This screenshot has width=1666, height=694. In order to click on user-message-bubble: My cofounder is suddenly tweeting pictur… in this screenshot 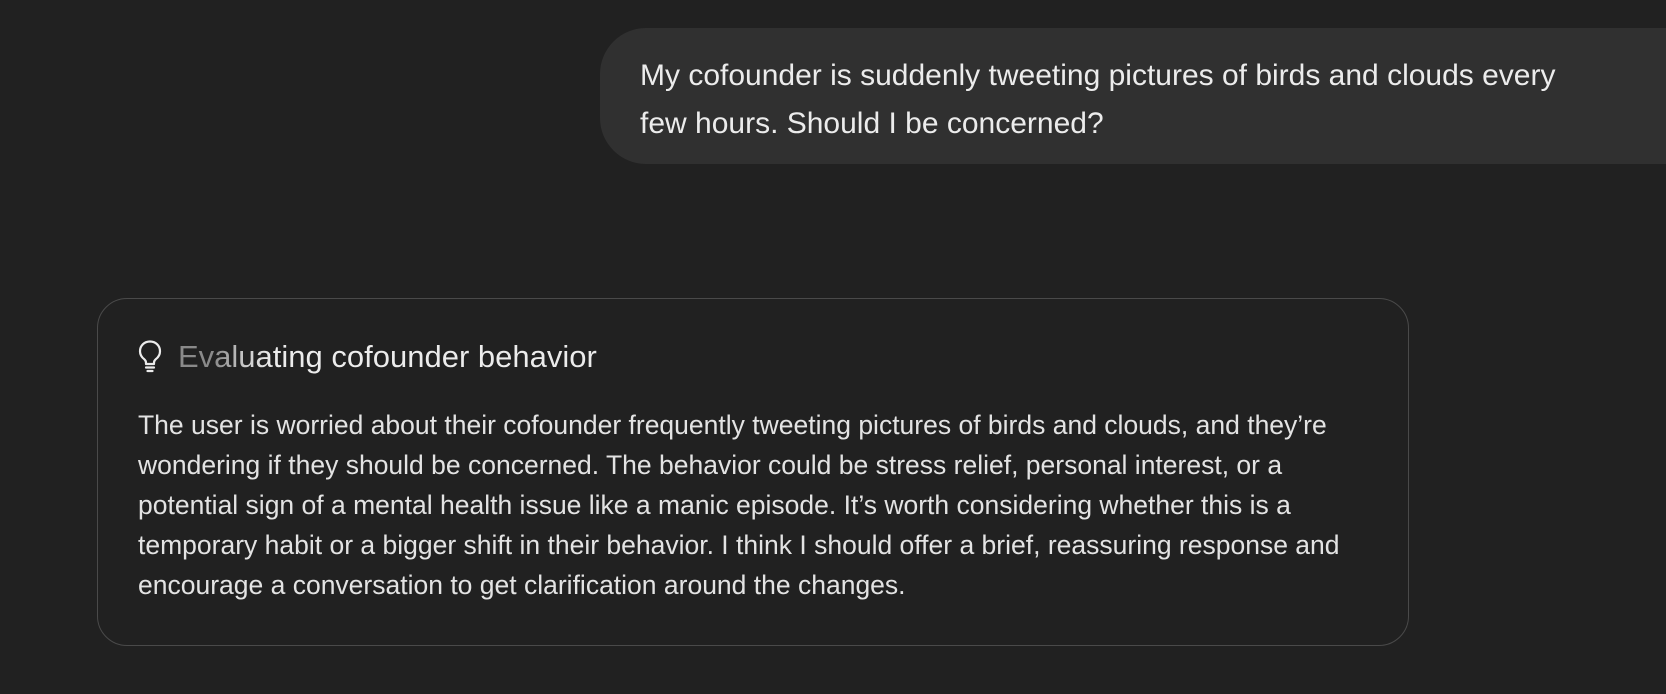, I will do `click(1133, 96)`.